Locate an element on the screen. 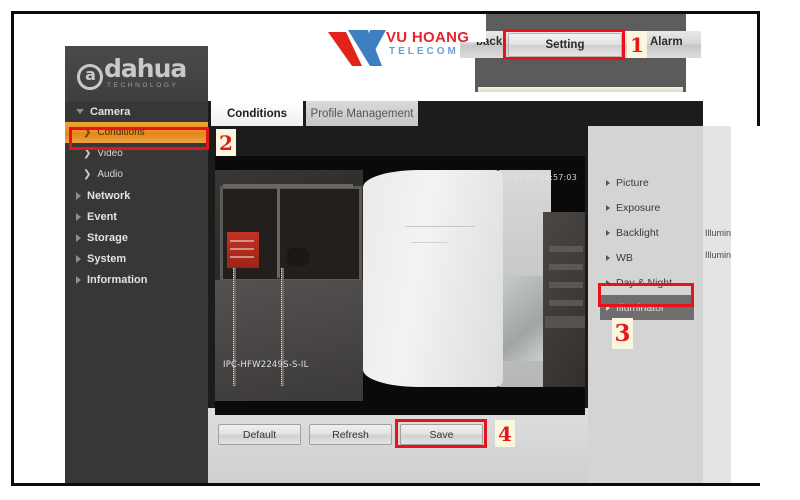 This screenshot has width=800, height=500. vu-hoang-watermark: VU HOANG TELECOM is located at coordinates (406, 40).